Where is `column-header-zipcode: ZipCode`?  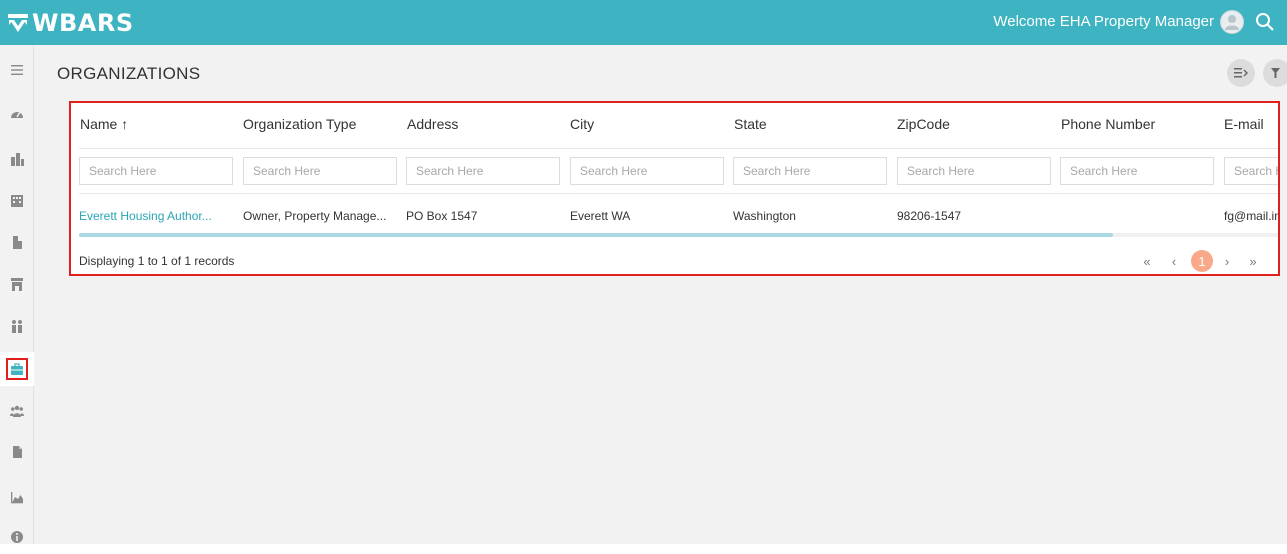
column-header-zipcode: ZipCode is located at coordinates (923, 124).